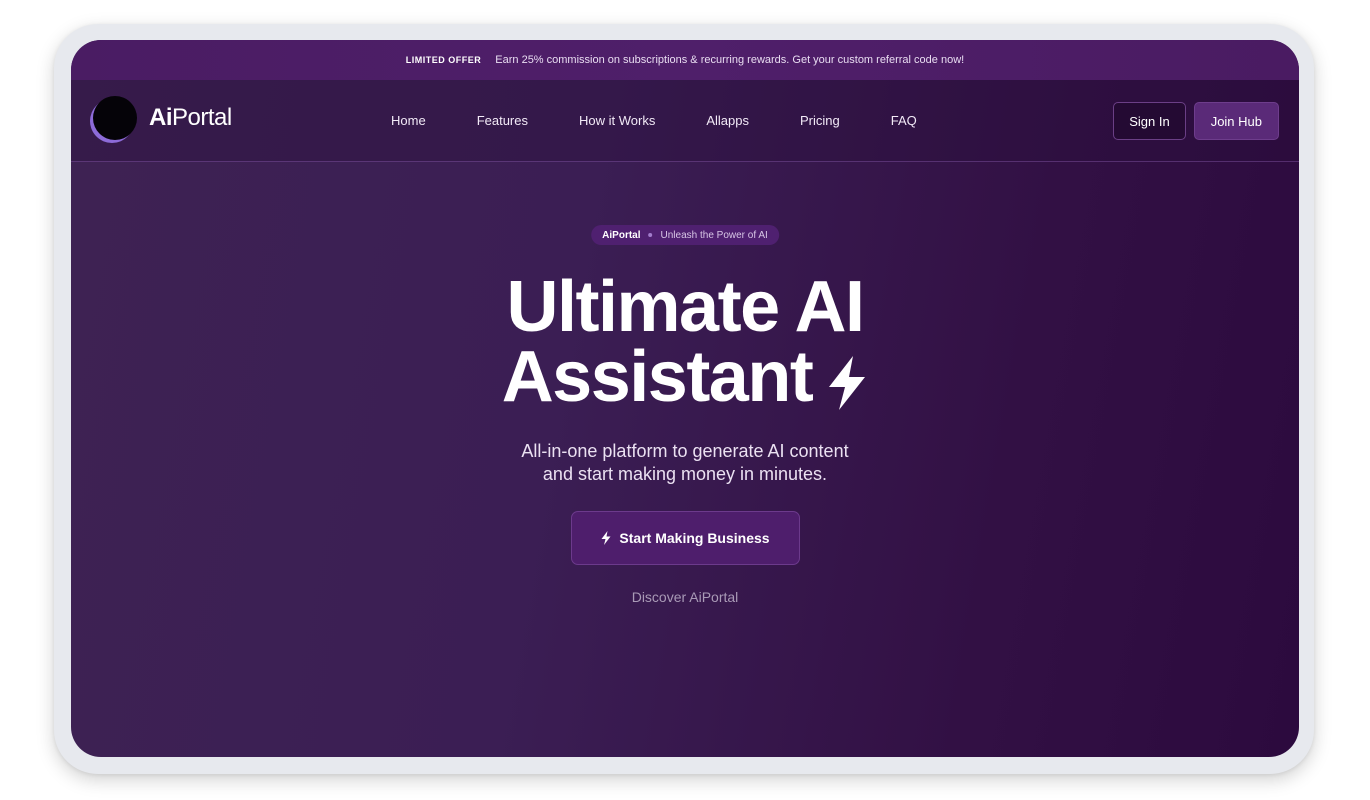  I want to click on brand-name: AiPortal, so click(190, 117).